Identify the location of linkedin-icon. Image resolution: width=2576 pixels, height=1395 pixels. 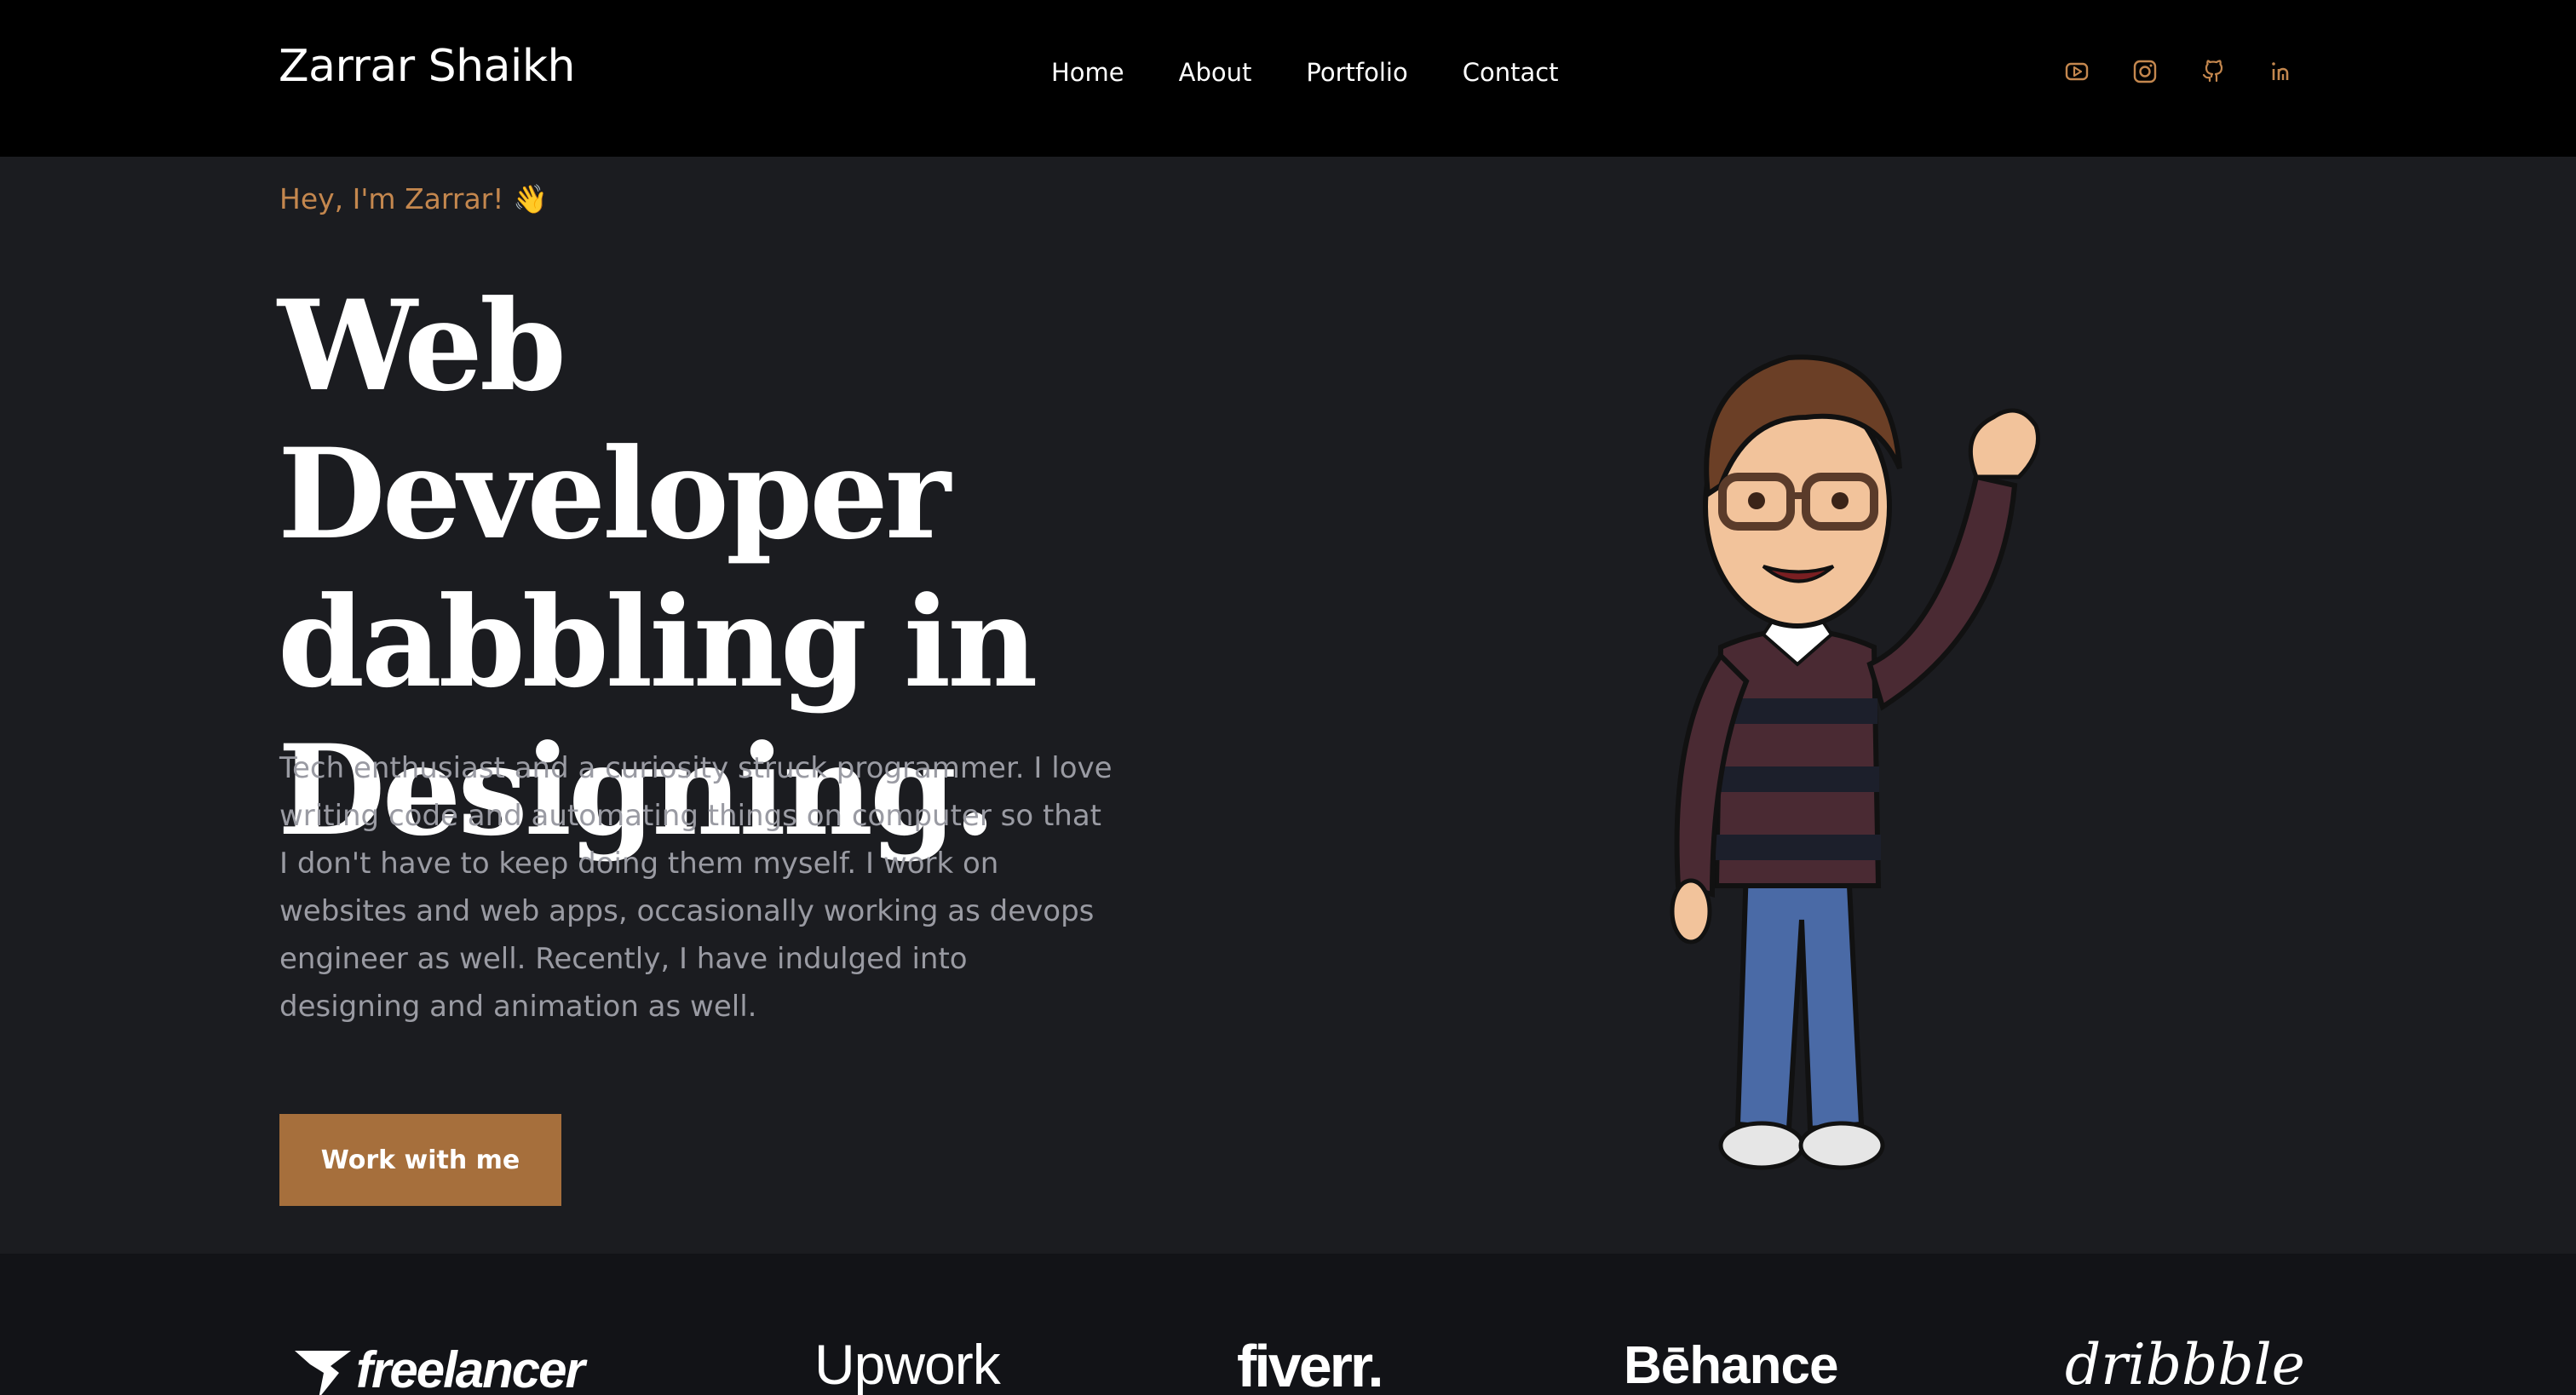
(2282, 71).